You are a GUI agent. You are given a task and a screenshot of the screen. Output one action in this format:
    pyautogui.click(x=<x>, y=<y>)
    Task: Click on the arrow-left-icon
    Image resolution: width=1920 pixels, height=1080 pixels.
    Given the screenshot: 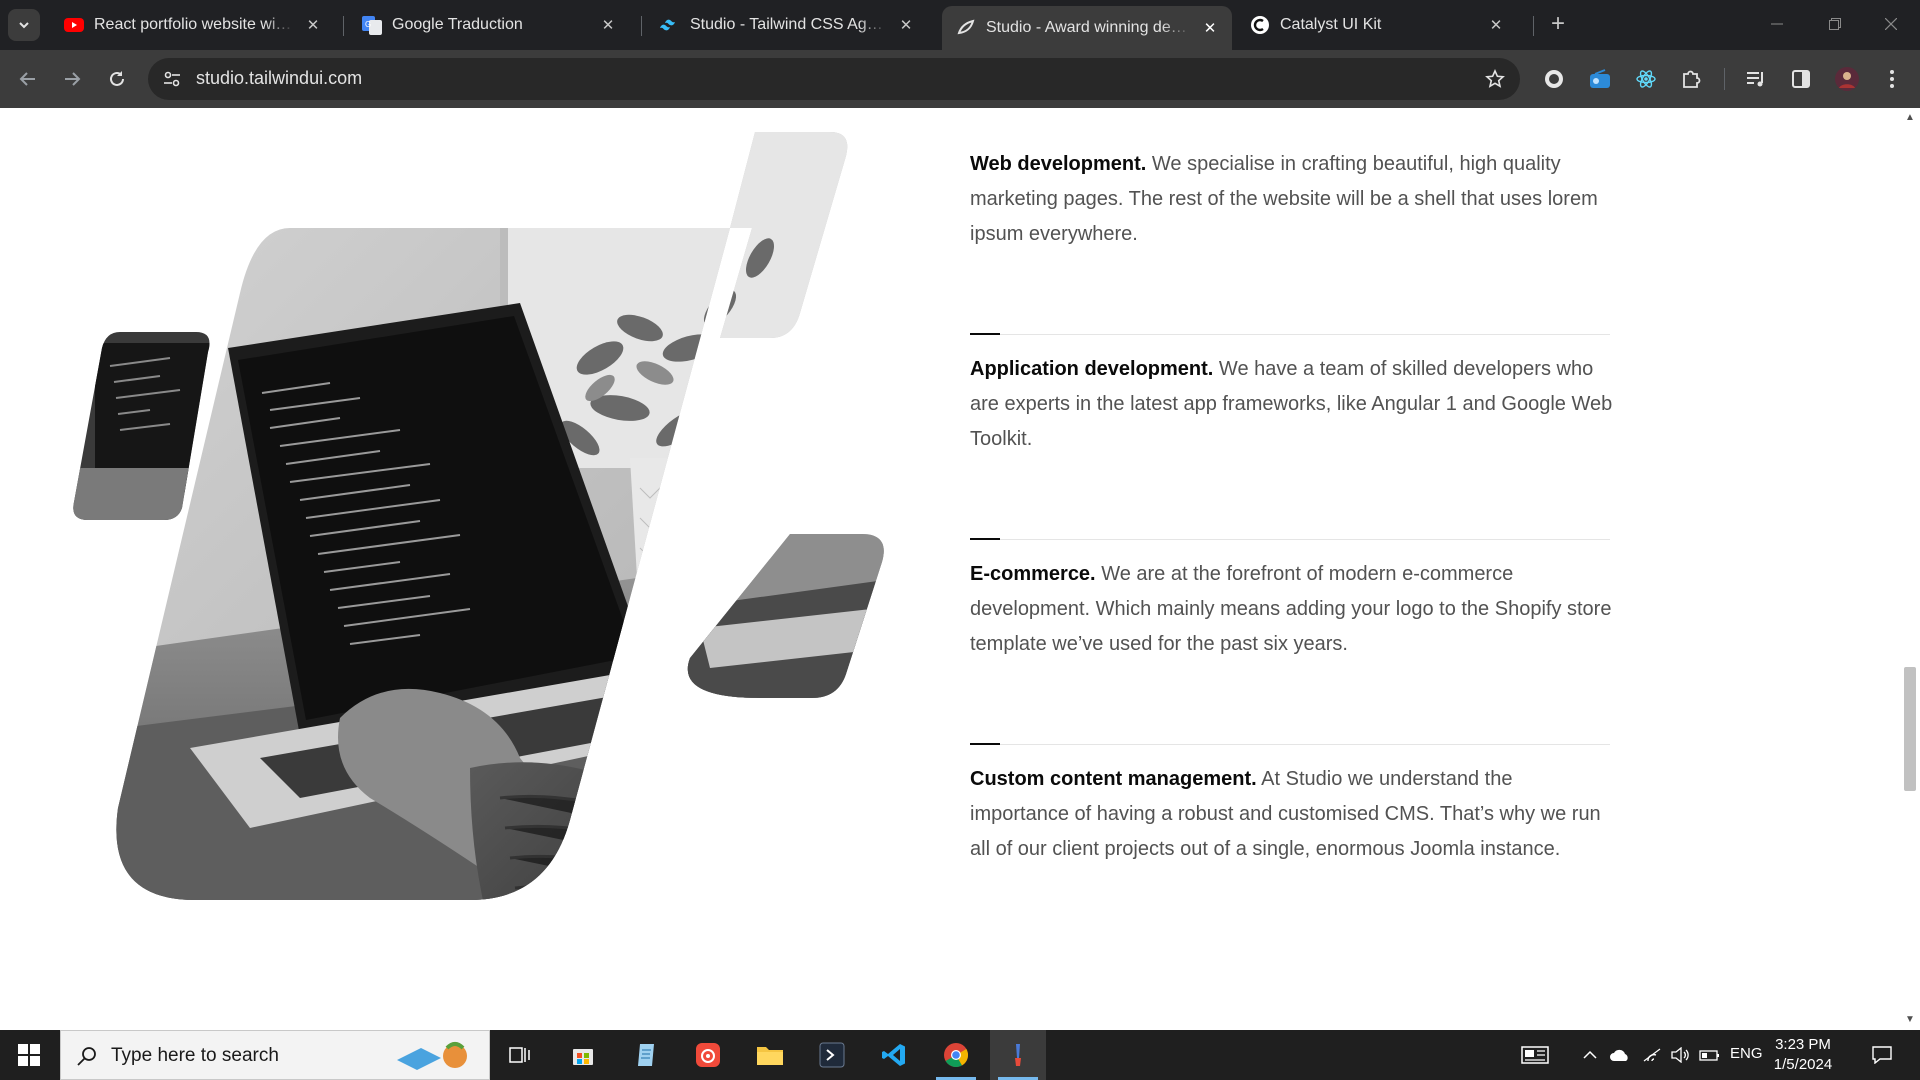 What is the action you would take?
    pyautogui.click(x=27, y=79)
    